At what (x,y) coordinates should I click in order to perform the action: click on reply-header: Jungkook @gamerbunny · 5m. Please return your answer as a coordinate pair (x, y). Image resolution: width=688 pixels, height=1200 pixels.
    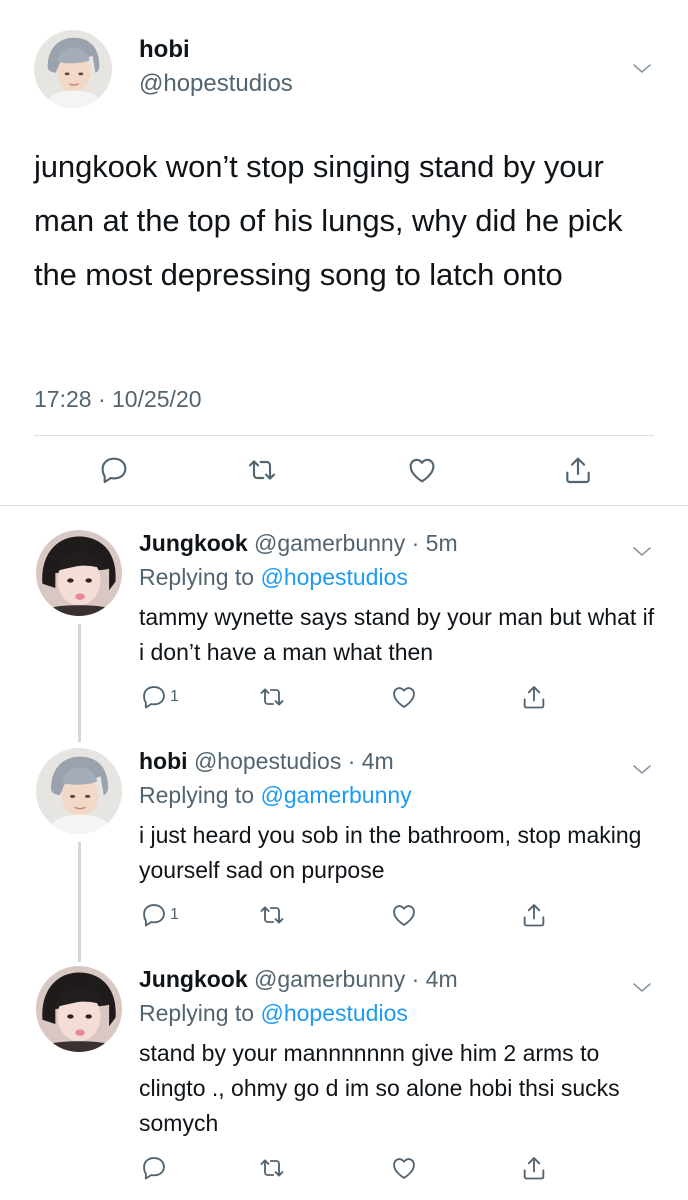
    Looking at the image, I should click on (298, 543).